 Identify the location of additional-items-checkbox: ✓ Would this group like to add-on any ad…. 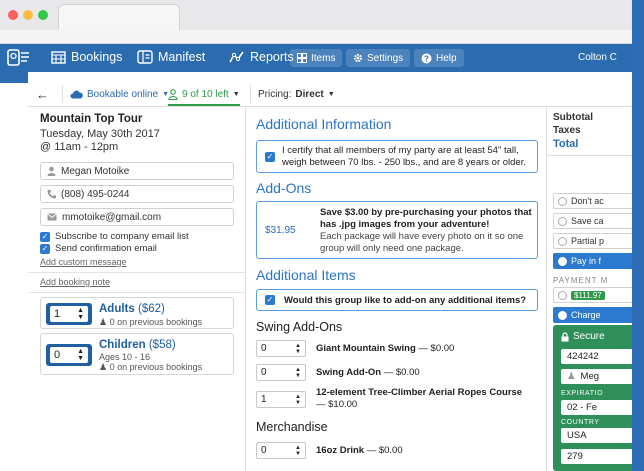
(397, 300).